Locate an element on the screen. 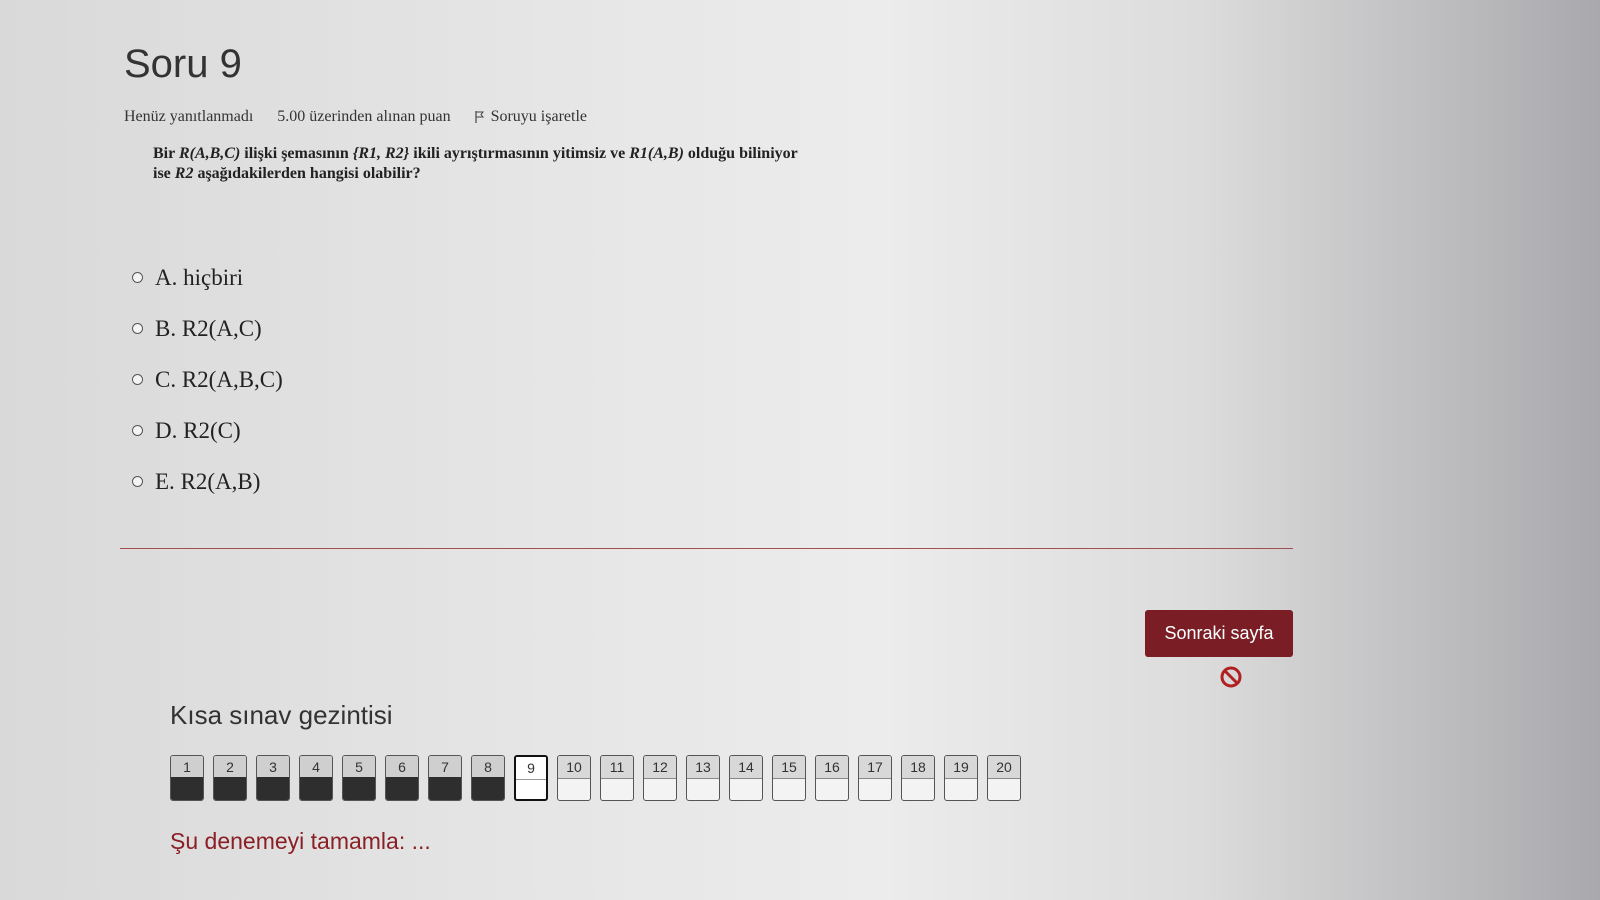  quiz-nav-number: 5 is located at coordinates (359, 767).